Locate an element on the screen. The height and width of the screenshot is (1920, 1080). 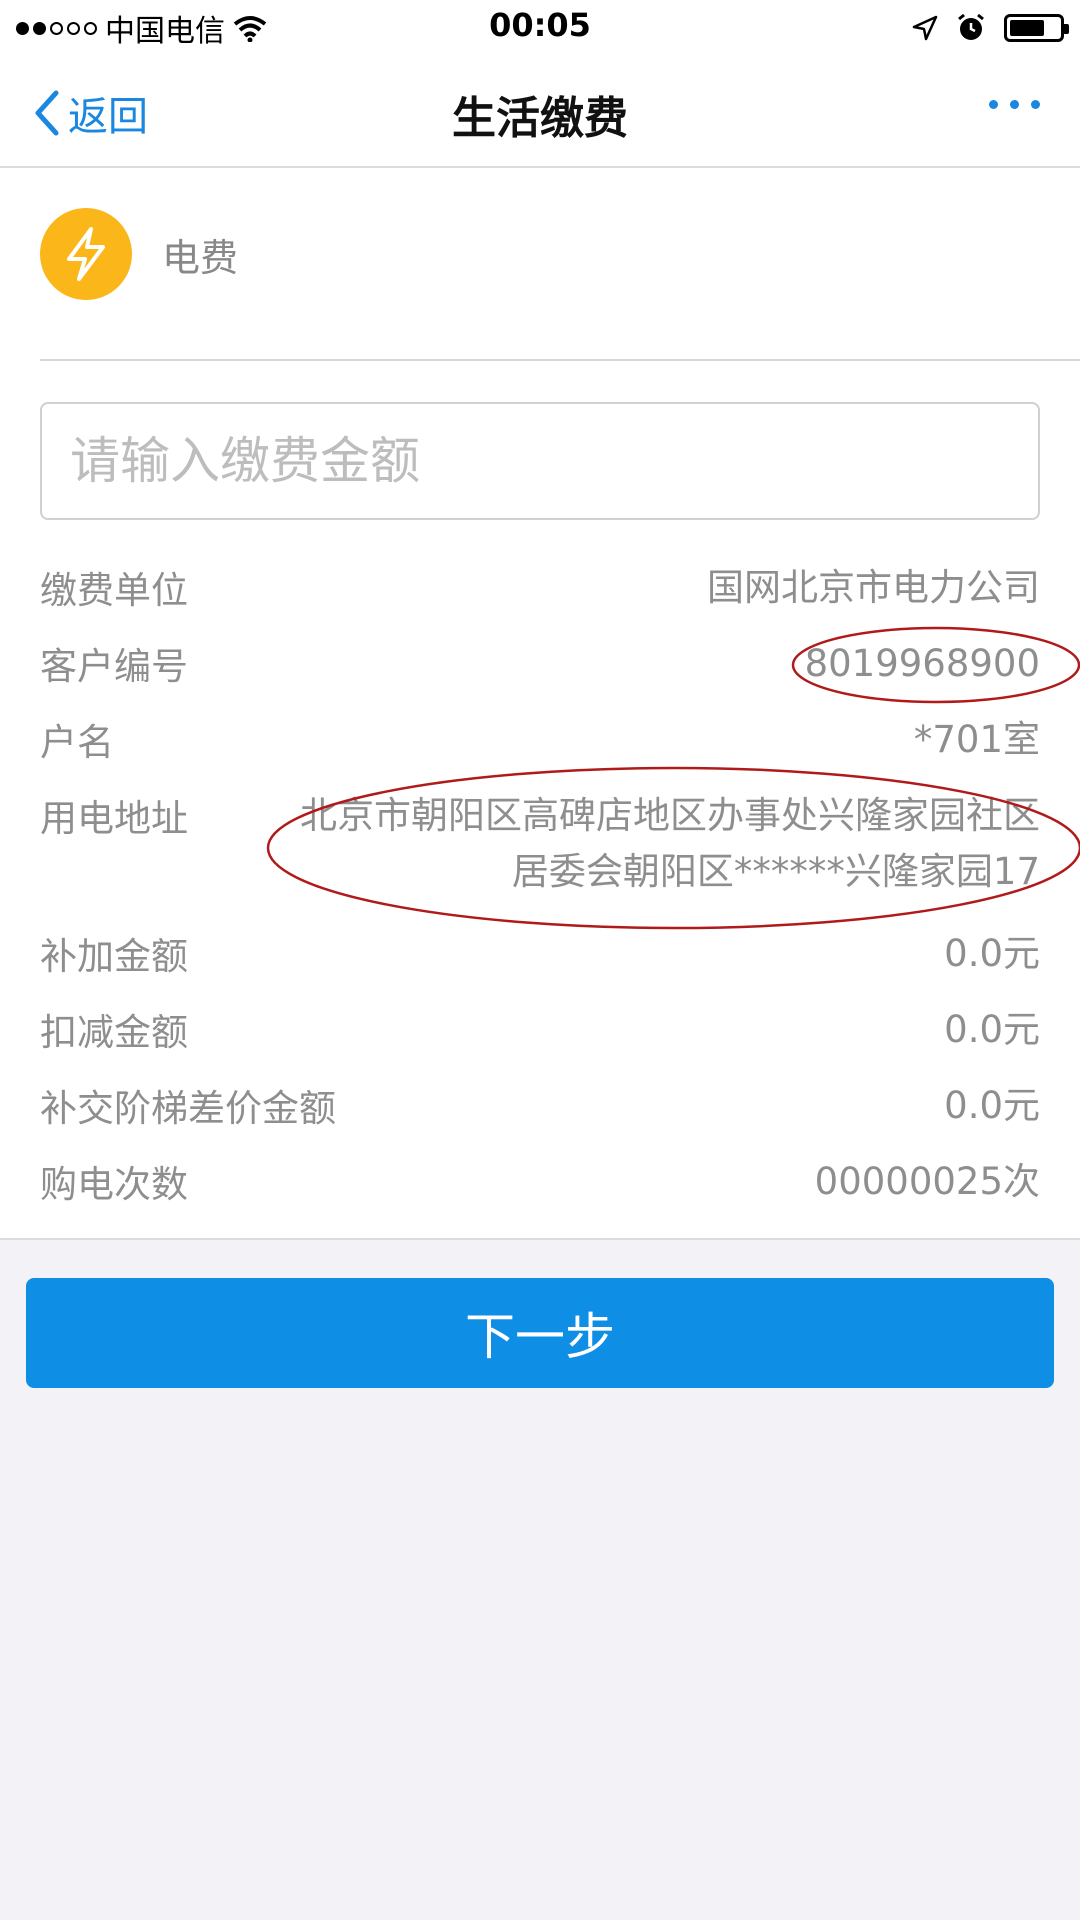
battery-icon is located at coordinates (1036, 28).